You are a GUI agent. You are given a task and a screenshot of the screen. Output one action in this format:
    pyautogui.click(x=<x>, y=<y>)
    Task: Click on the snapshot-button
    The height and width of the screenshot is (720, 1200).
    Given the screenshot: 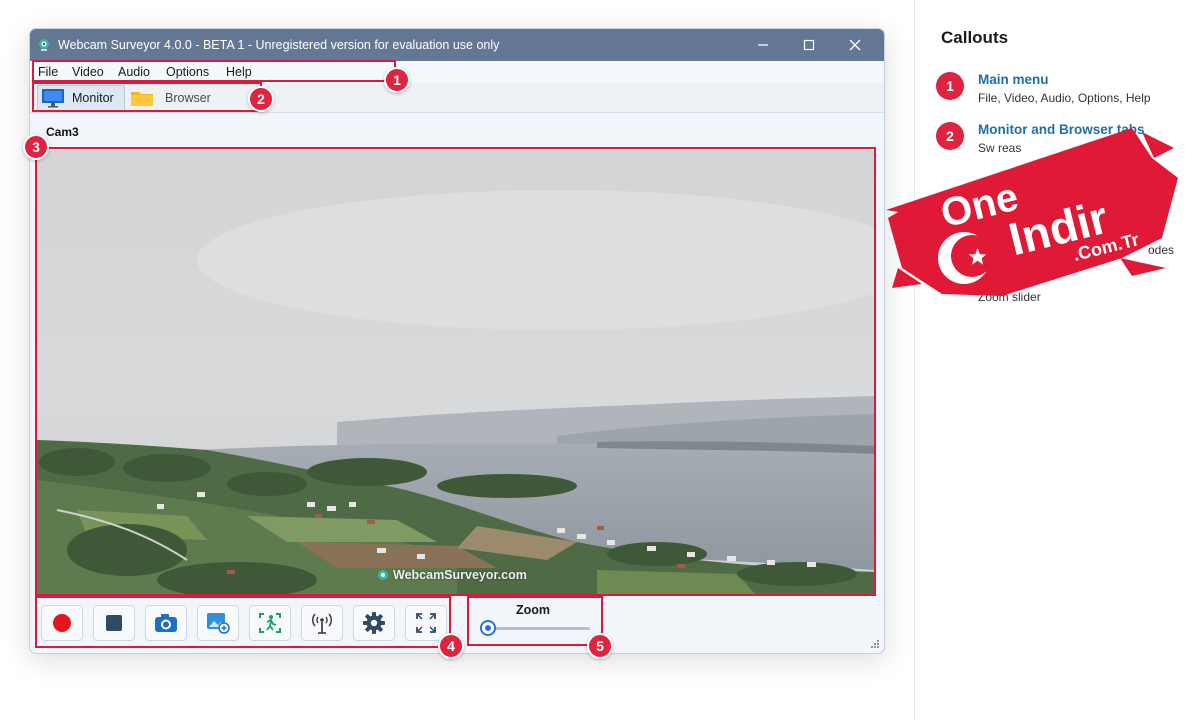 What is the action you would take?
    pyautogui.click(x=166, y=623)
    